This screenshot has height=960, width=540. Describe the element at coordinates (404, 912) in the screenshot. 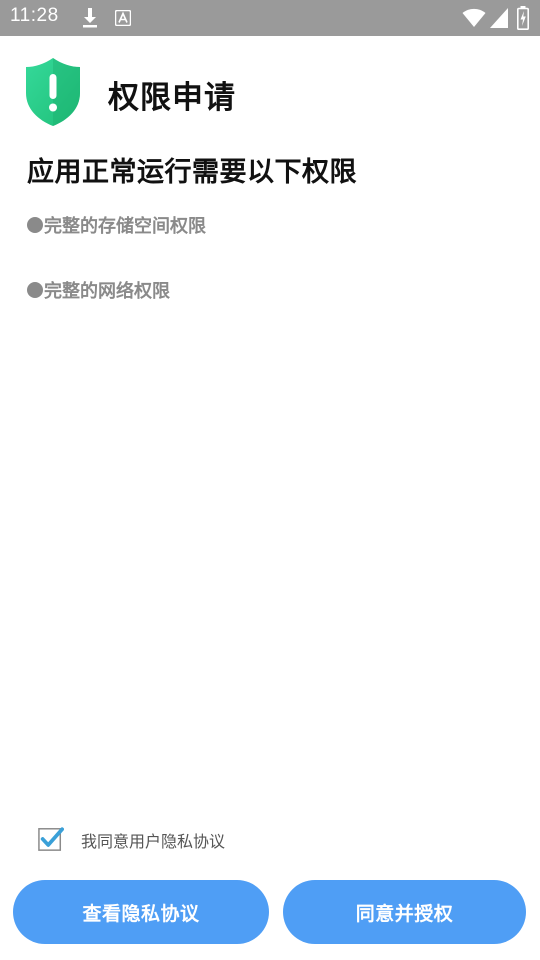

I see `agree-and-authorize-button: 同意并授权` at that location.